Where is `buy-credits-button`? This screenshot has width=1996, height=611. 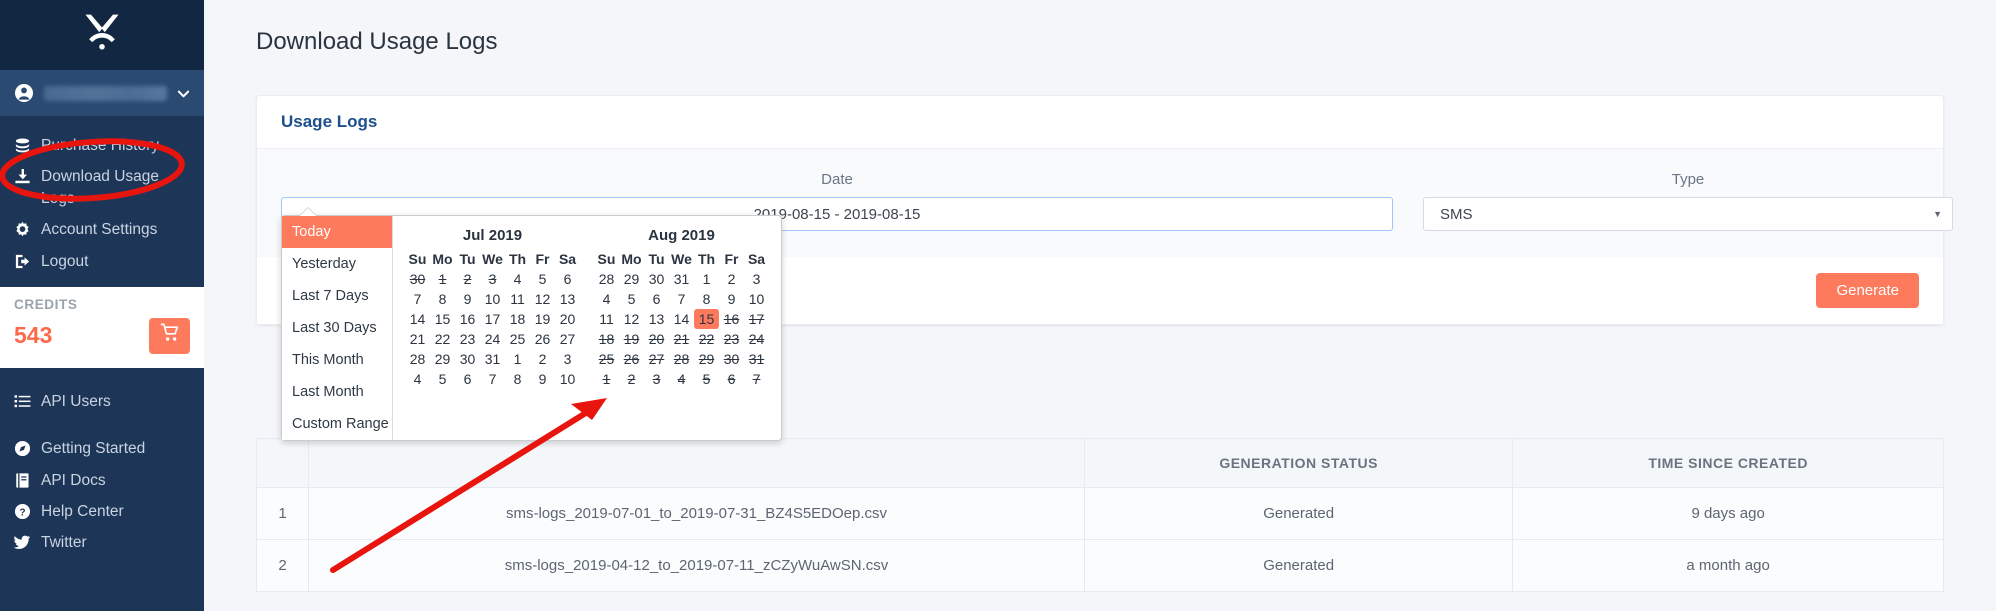 buy-credits-button is located at coordinates (169, 335).